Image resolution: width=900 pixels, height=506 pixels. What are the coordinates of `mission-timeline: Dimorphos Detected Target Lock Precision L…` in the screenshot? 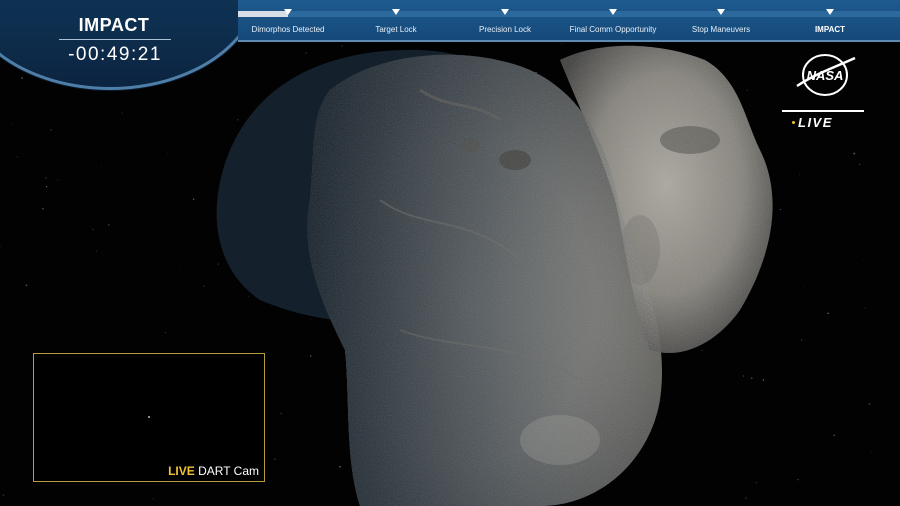 It's located at (569, 21).